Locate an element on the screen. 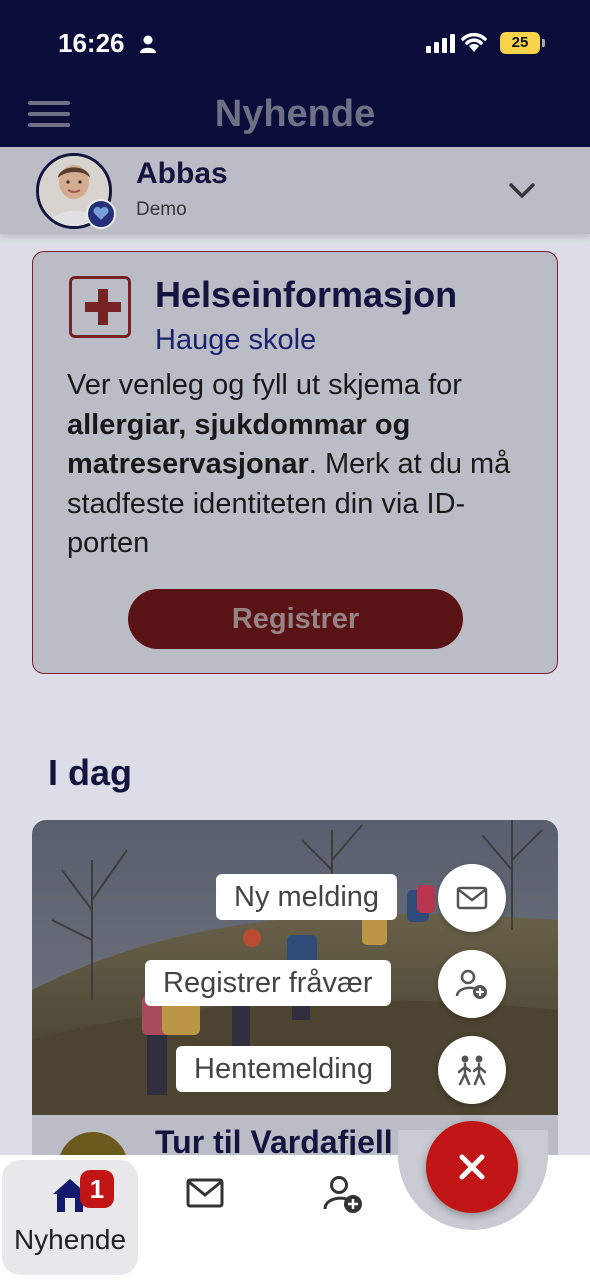  notification-badge: 1 is located at coordinates (97, 1189).